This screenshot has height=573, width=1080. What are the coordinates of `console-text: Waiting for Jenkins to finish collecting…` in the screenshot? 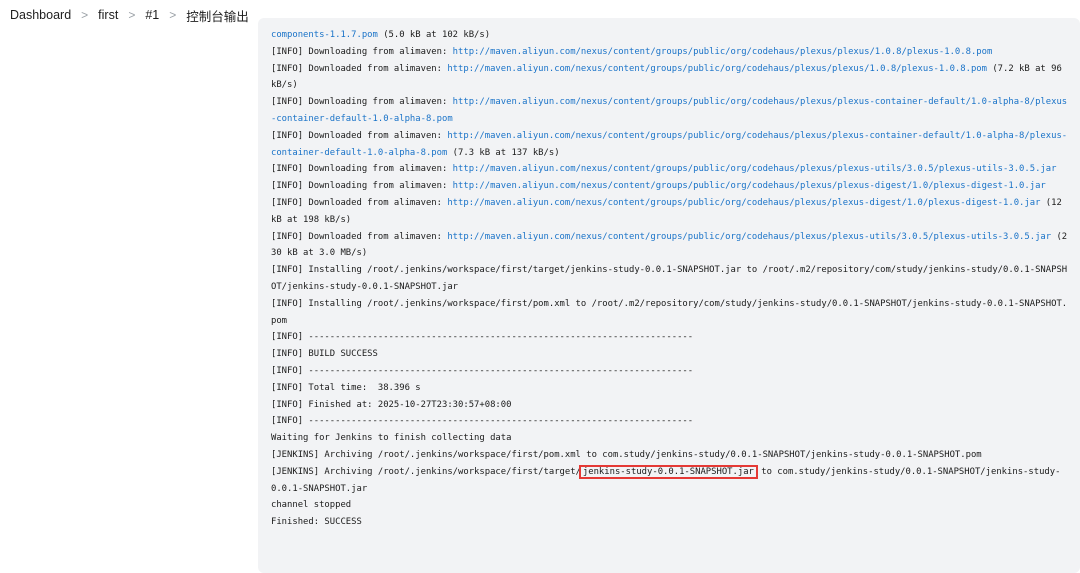 It's located at (391, 438).